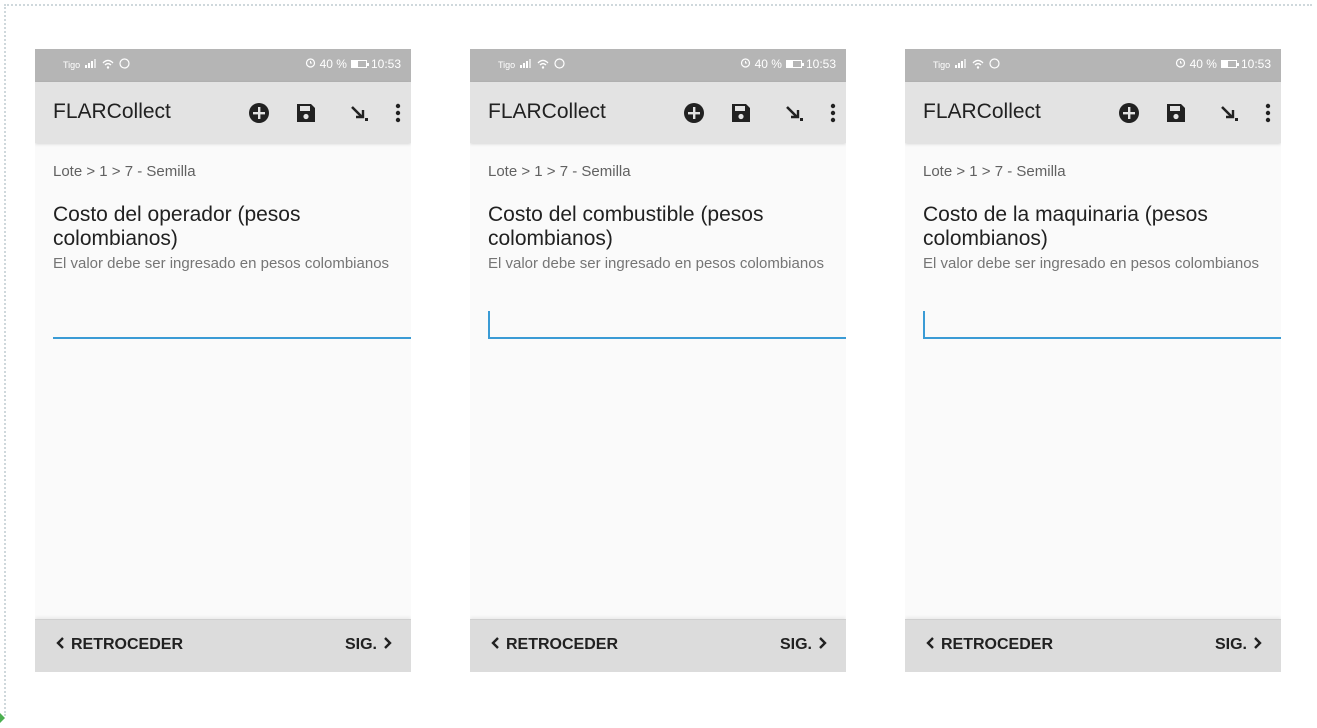 This screenshot has width=1317, height=728. I want to click on corner-marker, so click(3, 716).